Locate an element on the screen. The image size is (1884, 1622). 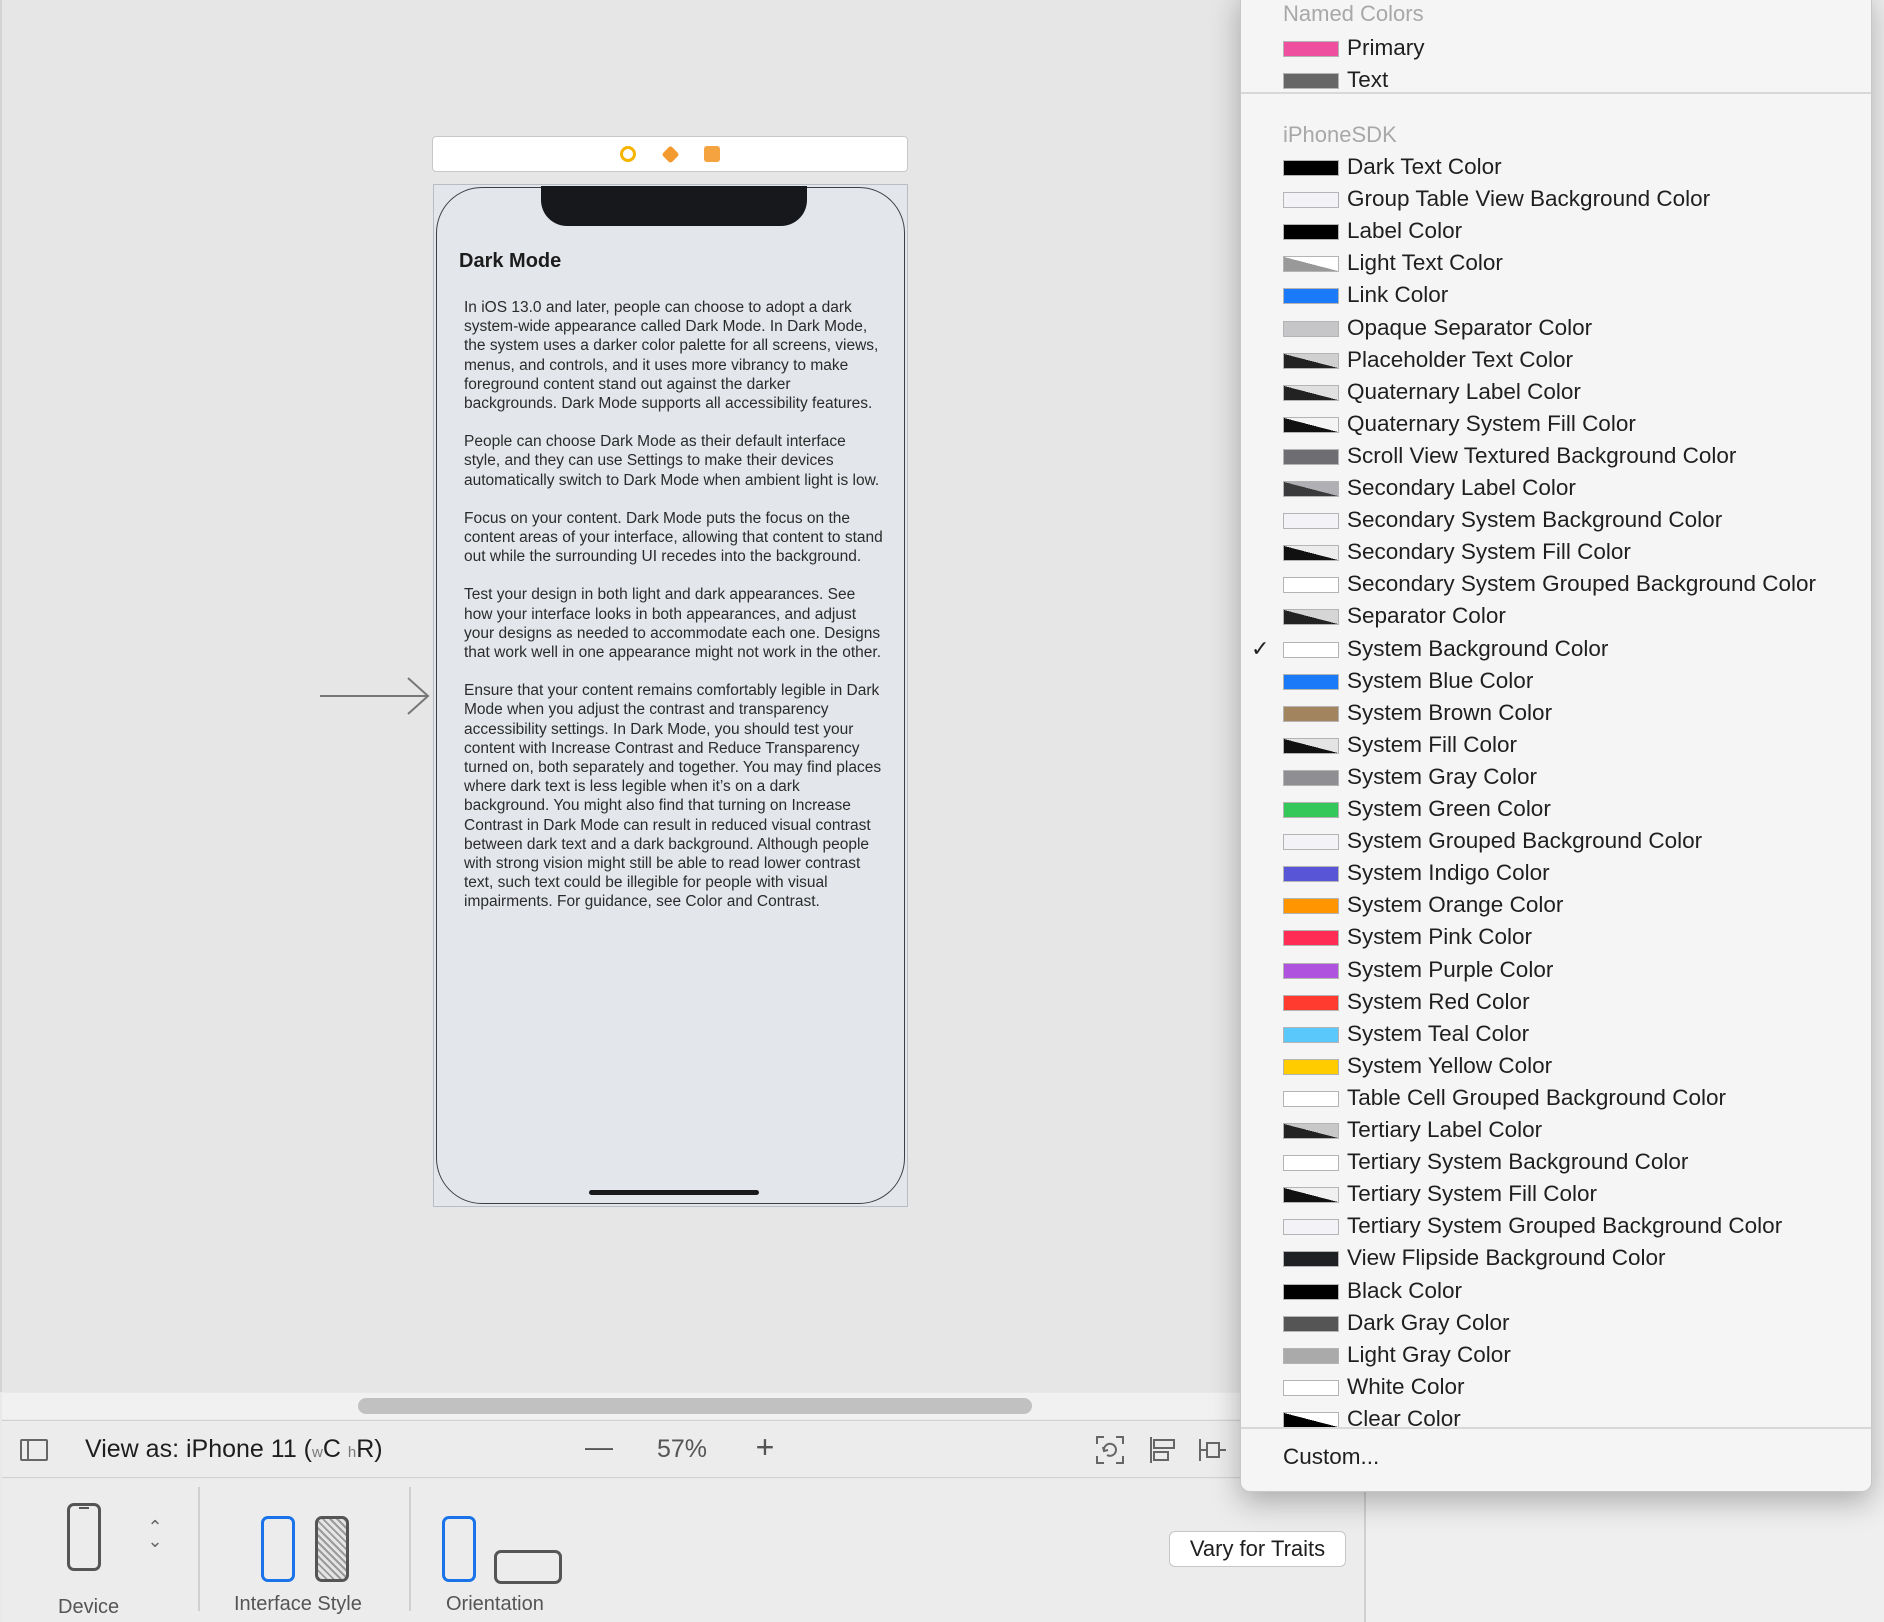
orientation-label: Orientation is located at coordinates (495, 1604).